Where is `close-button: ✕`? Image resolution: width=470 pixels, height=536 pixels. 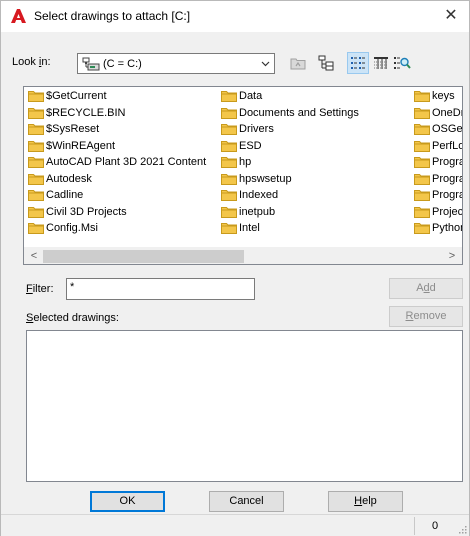
close-button: ✕ is located at coordinates (451, 16).